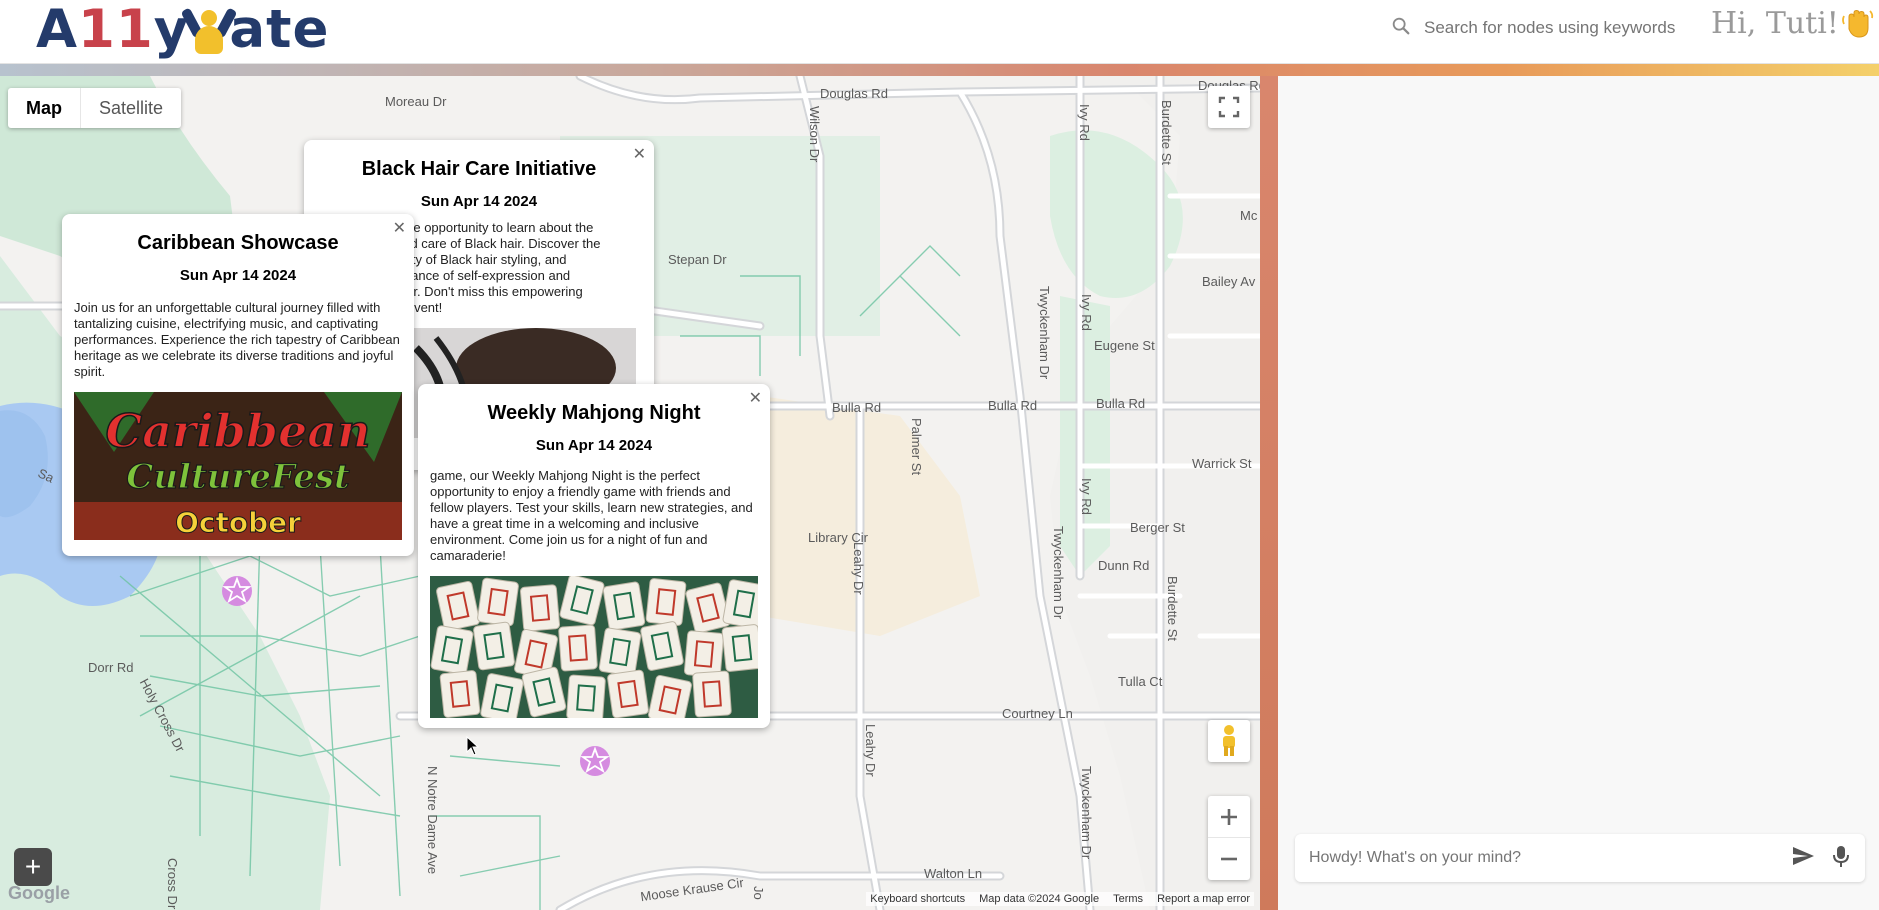  I want to click on road-label: Stepan Dr, so click(697, 259).